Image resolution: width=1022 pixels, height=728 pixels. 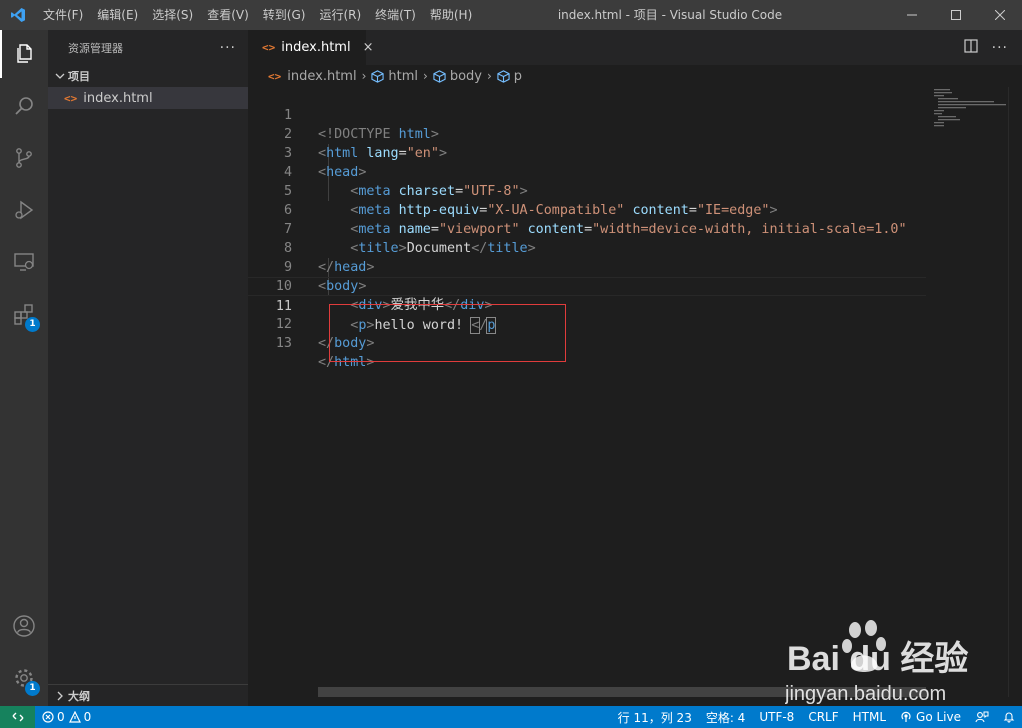 What do you see at coordinates (322, 76) in the screenshot?
I see `breadcrumb-file-label: index.html` at bounding box center [322, 76].